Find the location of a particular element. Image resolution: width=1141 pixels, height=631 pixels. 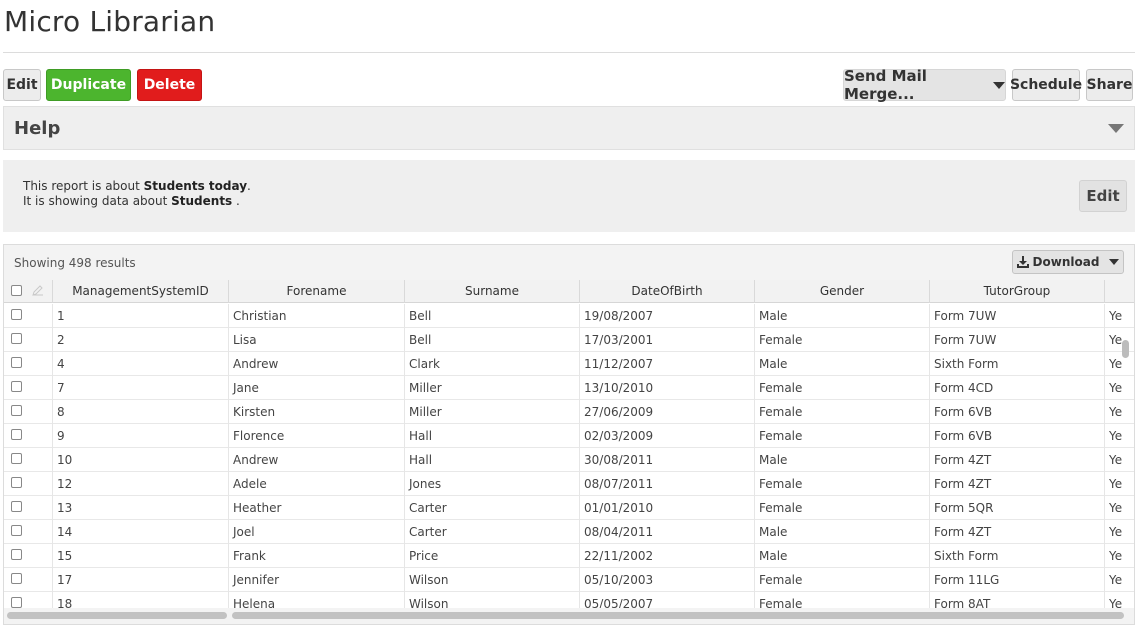

table-cell: Frank is located at coordinates (317, 556).